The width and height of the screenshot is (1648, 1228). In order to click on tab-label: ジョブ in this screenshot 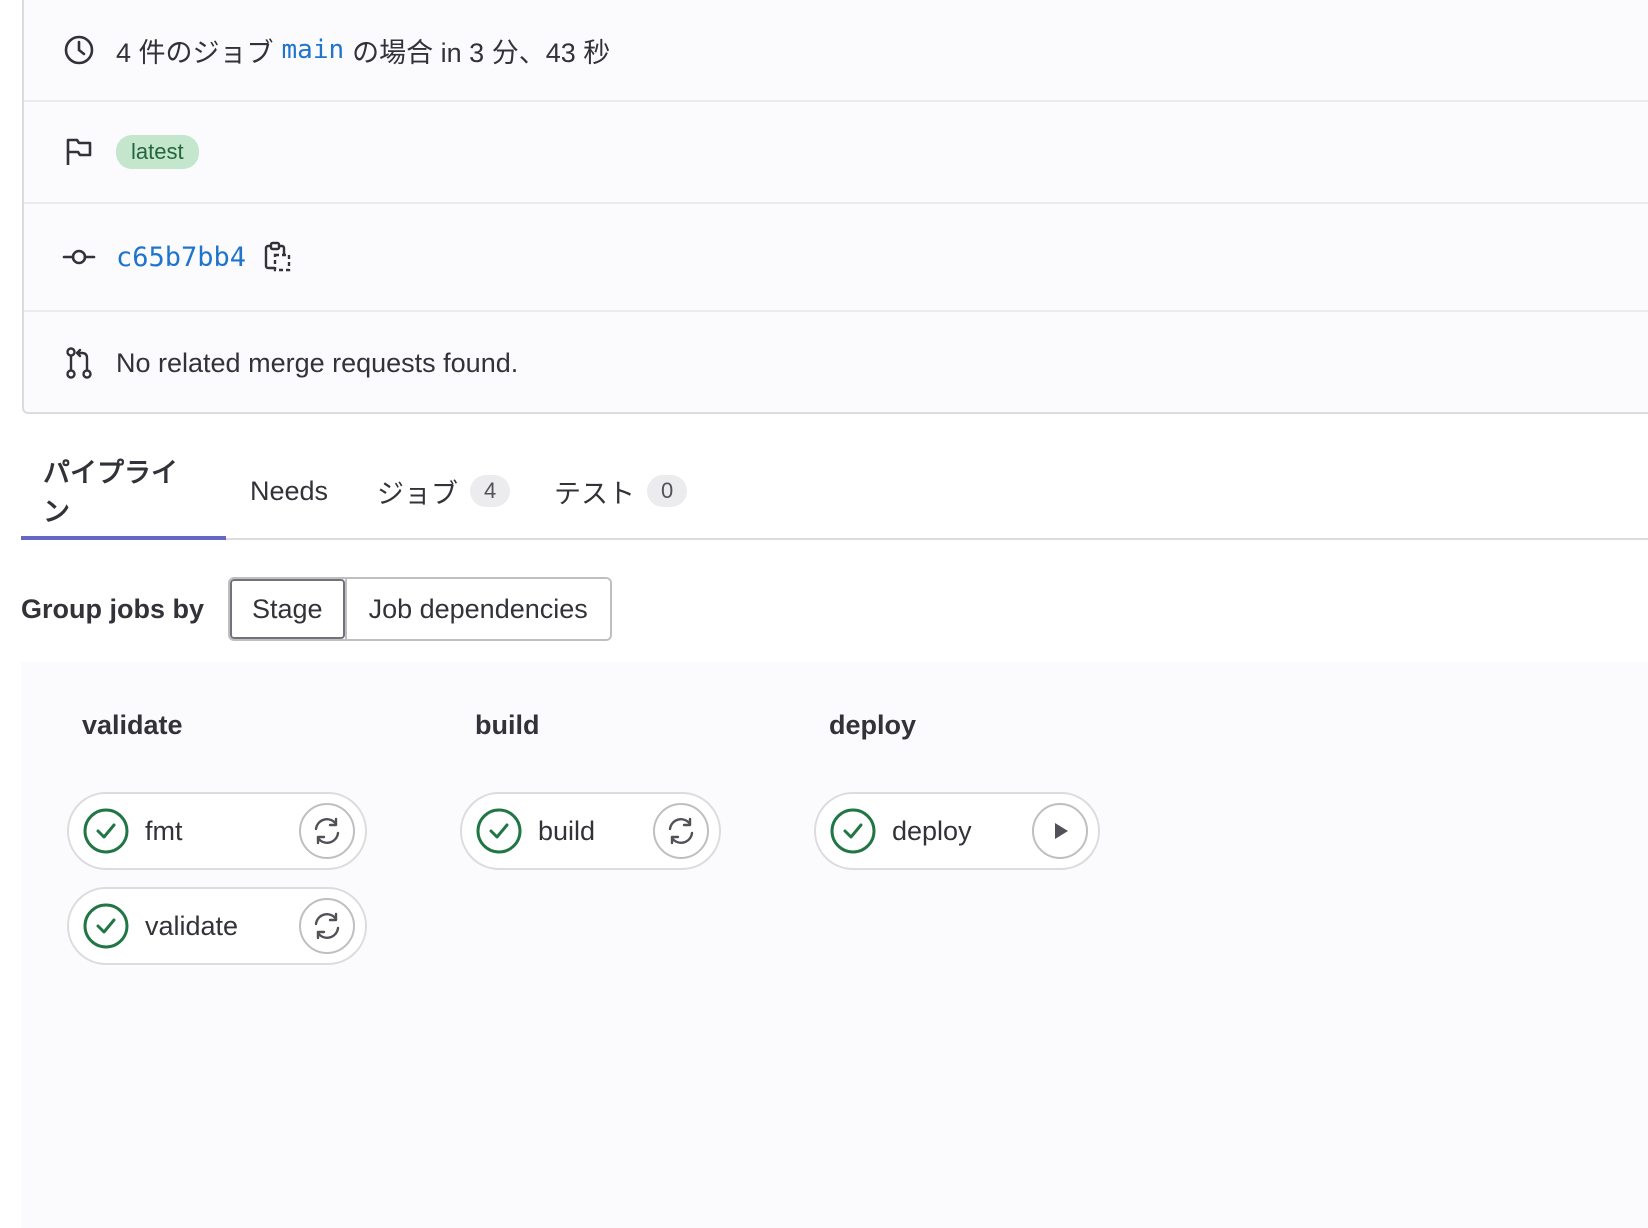, I will do `click(417, 493)`.